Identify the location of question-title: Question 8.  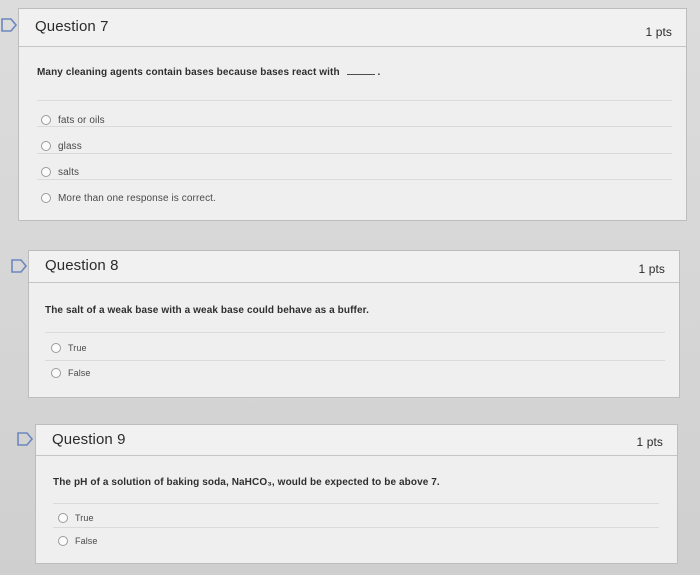
(82, 265).